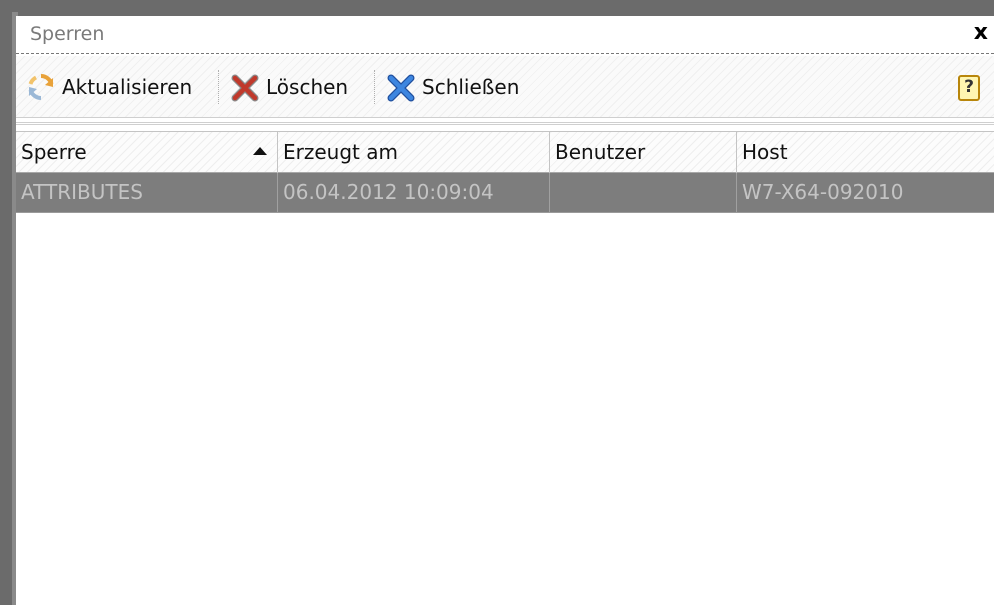  What do you see at coordinates (147, 192) in the screenshot?
I see `cell-sperre: ATTRIBUTES` at bounding box center [147, 192].